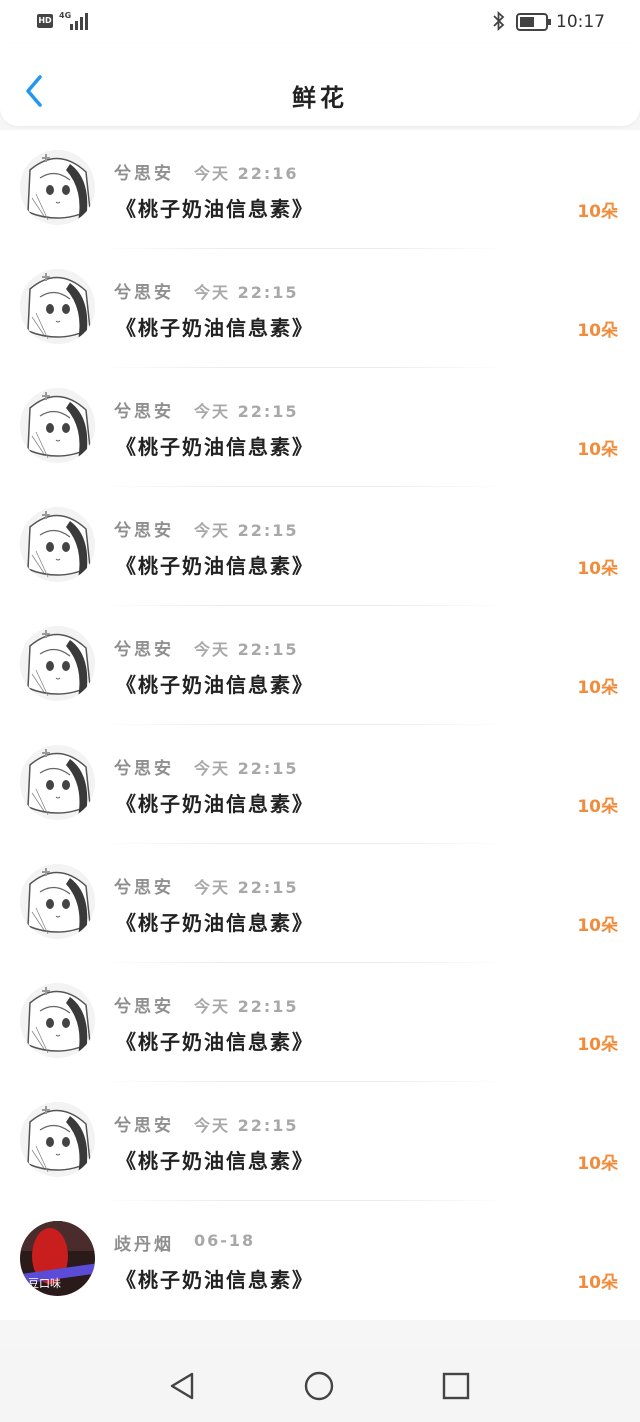 Image resolution: width=640 pixels, height=1422 pixels. What do you see at coordinates (79, 21) in the screenshot?
I see `signal-icon` at bounding box center [79, 21].